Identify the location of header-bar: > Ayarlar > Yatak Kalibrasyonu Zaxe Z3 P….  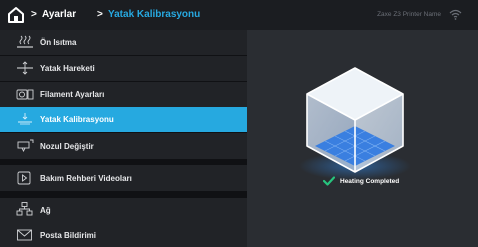
(239, 15).